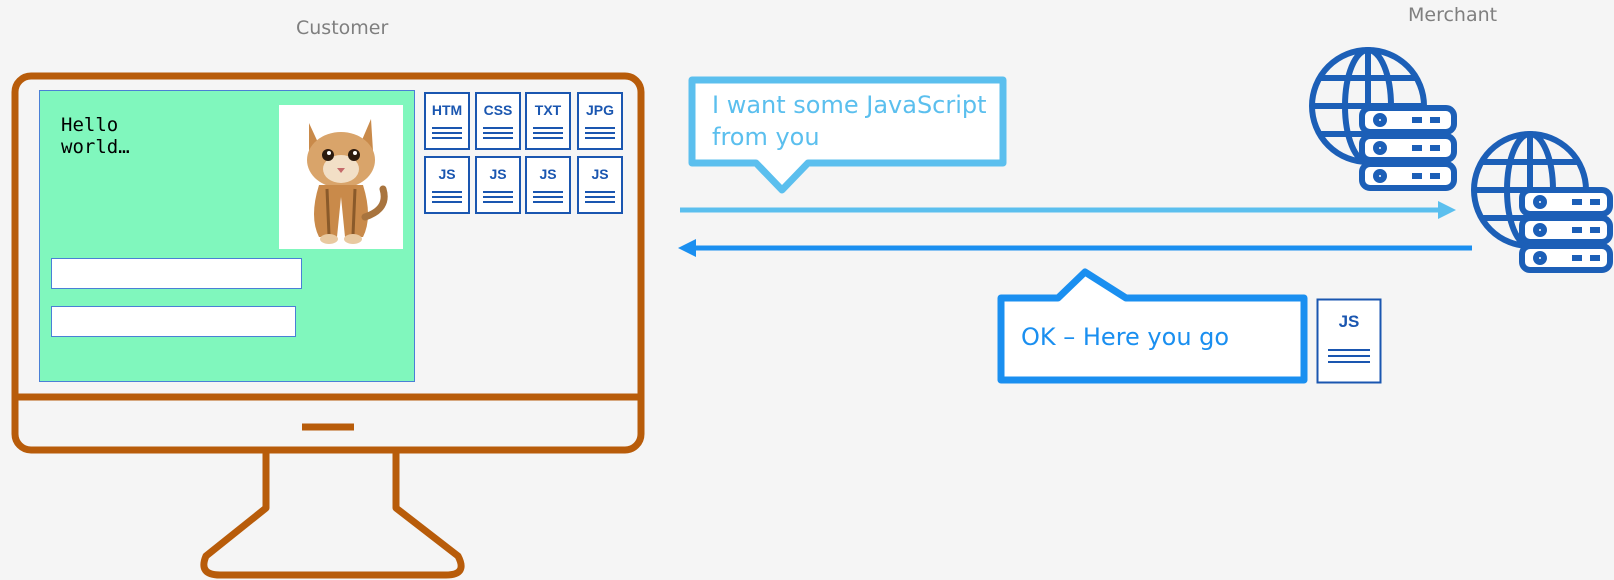 The width and height of the screenshot is (1614, 580). I want to click on js-file-label: JS, so click(1349, 321).